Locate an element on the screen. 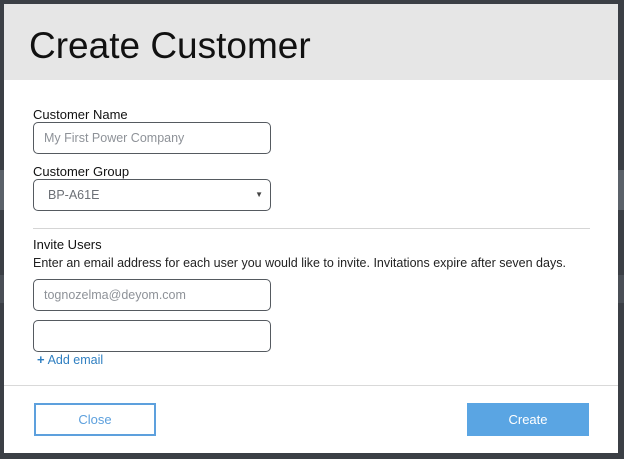 The width and height of the screenshot is (624, 459). modal-title: Create Customer is located at coordinates (170, 45).